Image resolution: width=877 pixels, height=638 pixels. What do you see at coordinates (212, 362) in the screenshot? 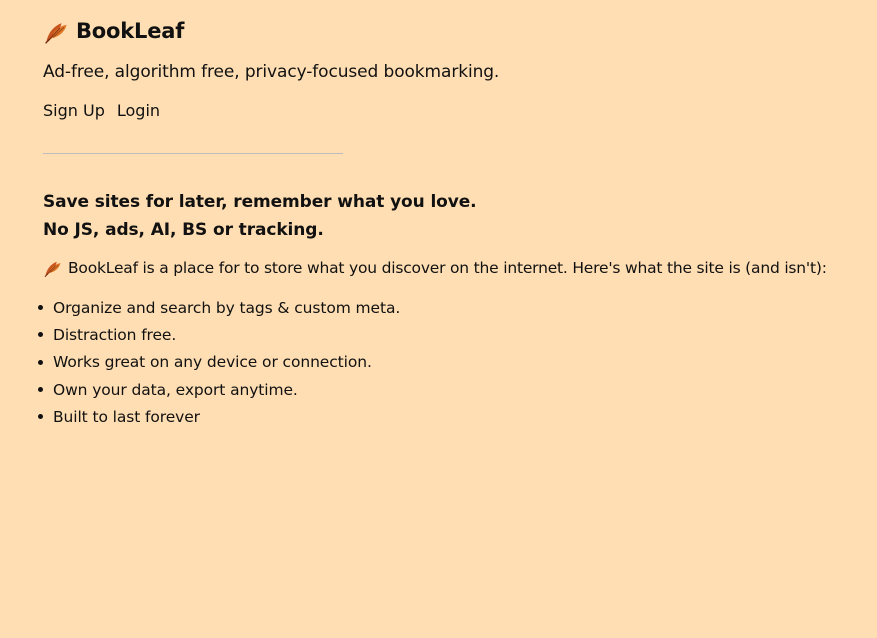
I see `list-item-text: Works great on any device or connection.` at bounding box center [212, 362].